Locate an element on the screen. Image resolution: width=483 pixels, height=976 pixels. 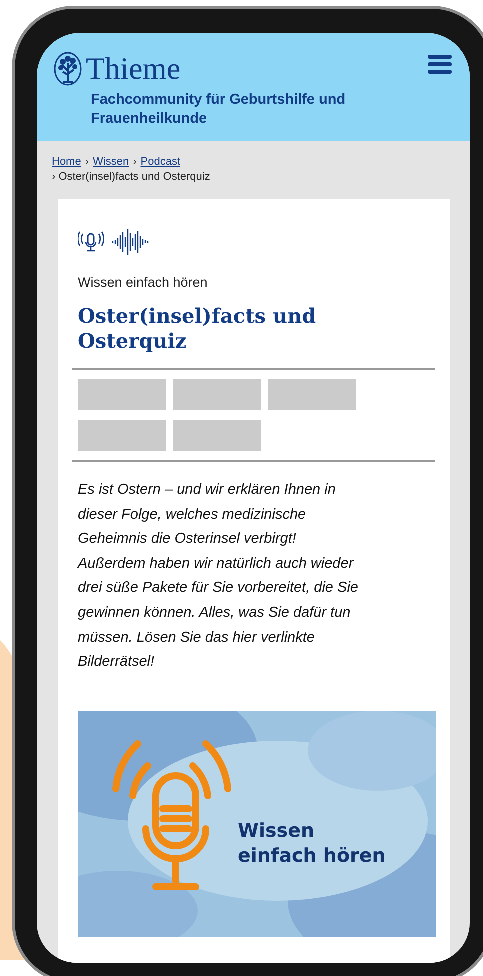
article-text: Es ist Ostern – und wir erklären Ihnen in dieser Folge, welches medizinische Geheimnis die Osterinsel verbirgt! Außerdem haben wir natürlich auch wieder drei süße Pakete für Sie vorbereitet, die Sie gewinnen können. Alles, was Sie dafür tun müssen. Lösen Sie das hier verlinkte Bilderrätsel! is located at coordinates (219, 576).